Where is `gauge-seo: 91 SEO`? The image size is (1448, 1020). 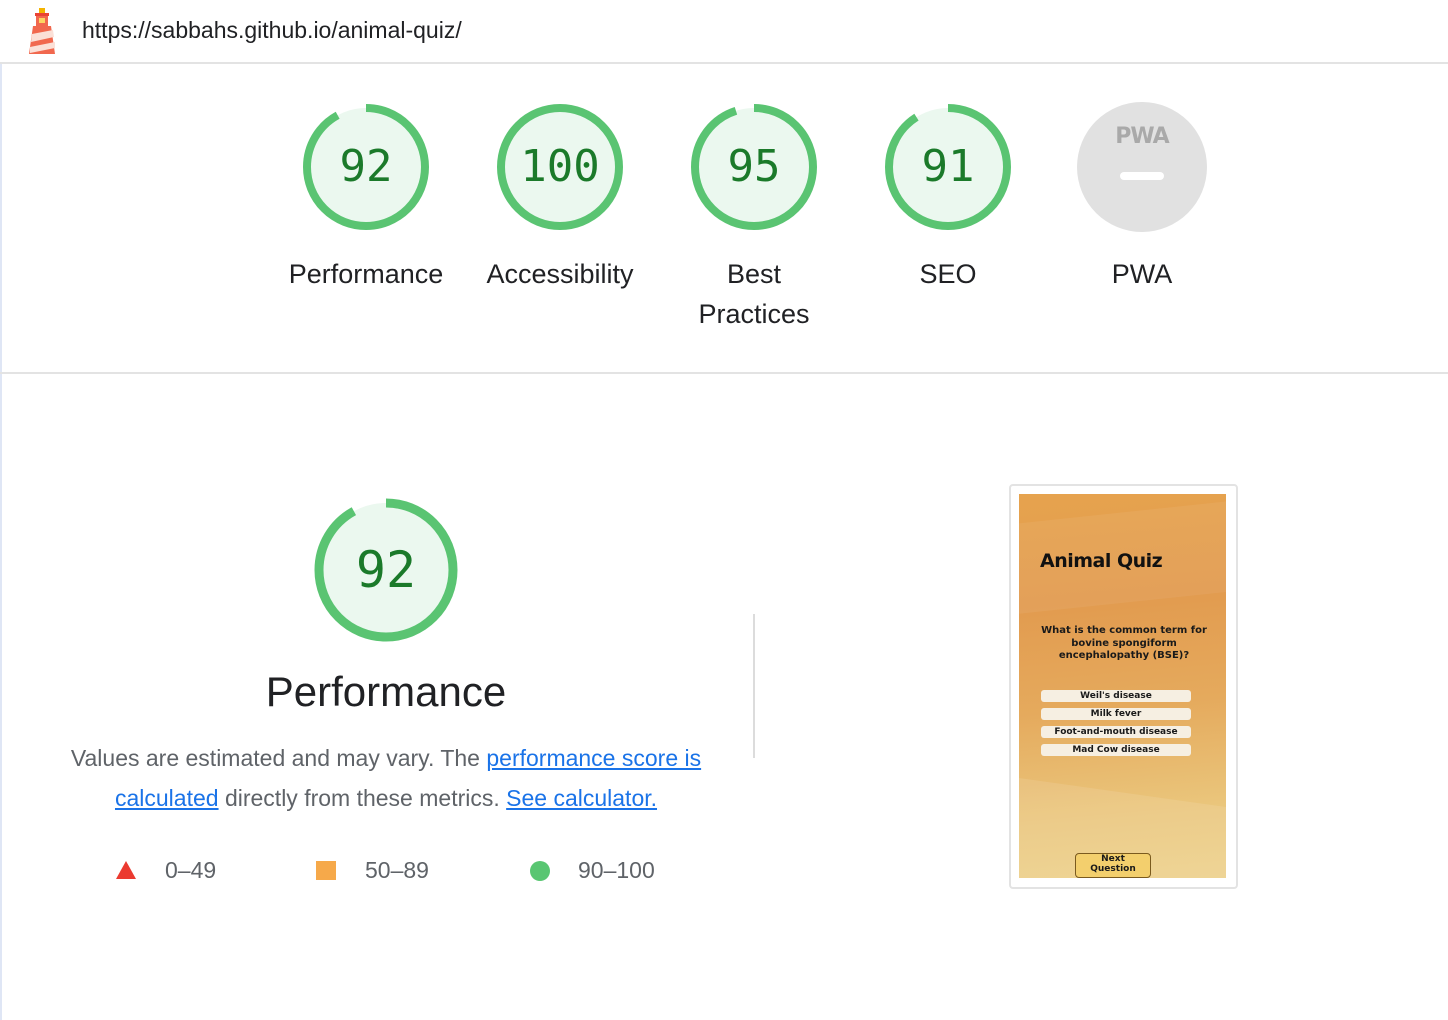
gauge-seo: 91 SEO is located at coordinates (948, 198).